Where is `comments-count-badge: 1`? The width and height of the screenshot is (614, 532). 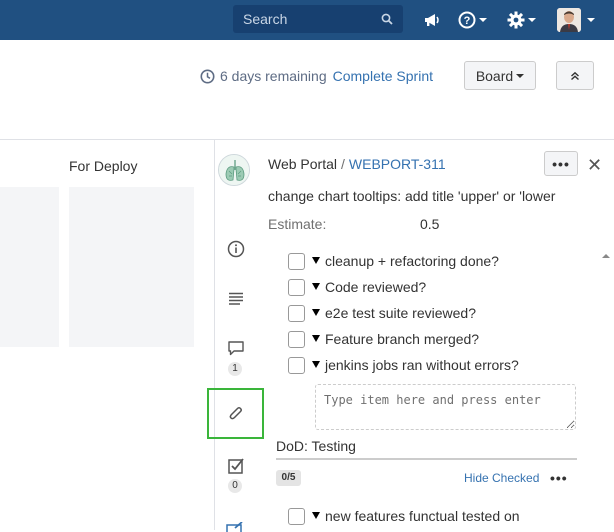 comments-count-badge: 1 is located at coordinates (235, 369).